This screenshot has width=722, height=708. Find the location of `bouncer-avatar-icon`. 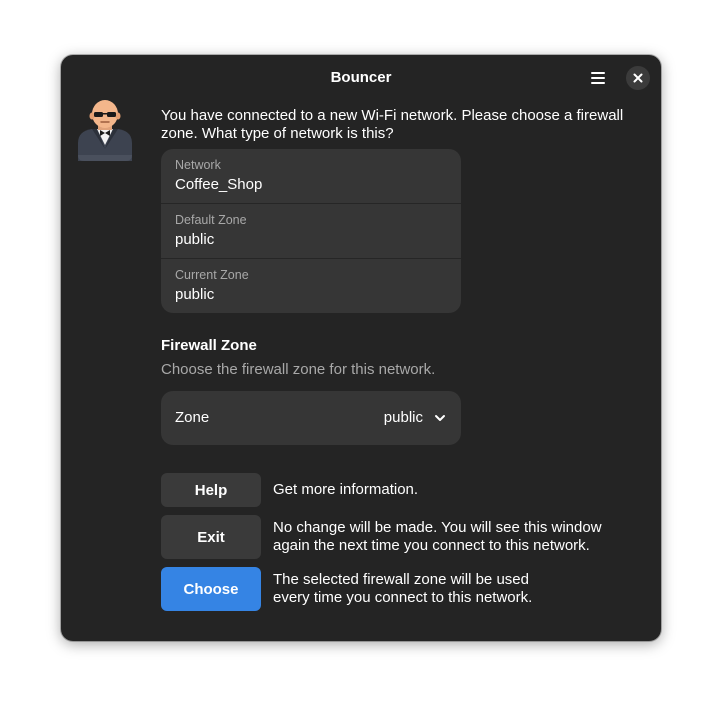

bouncer-avatar-icon is located at coordinates (105, 130).